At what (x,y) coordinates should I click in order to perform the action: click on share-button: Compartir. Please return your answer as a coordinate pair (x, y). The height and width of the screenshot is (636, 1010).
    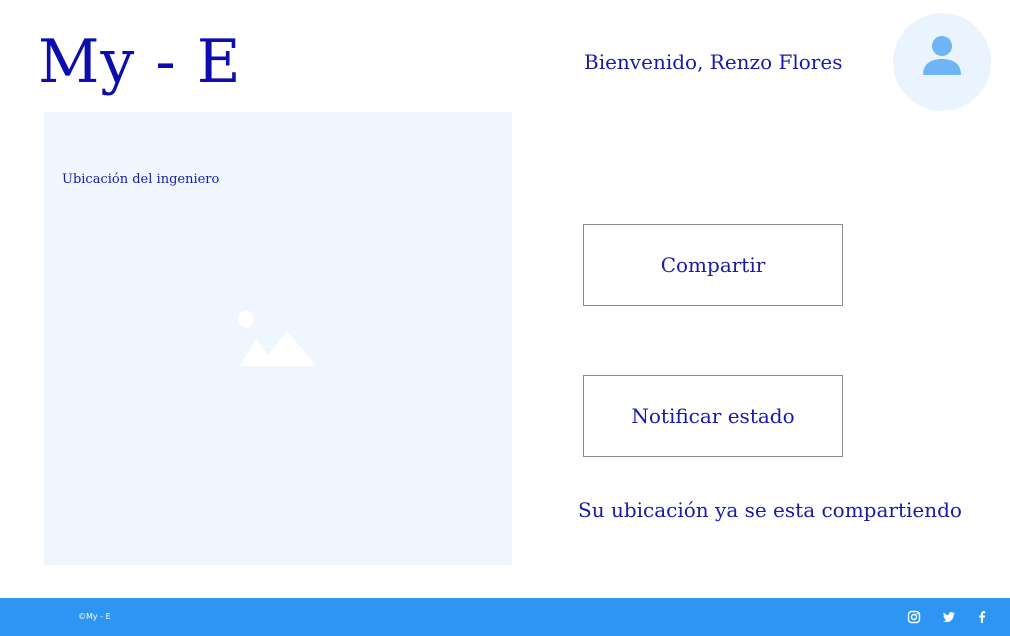
    Looking at the image, I should click on (713, 265).